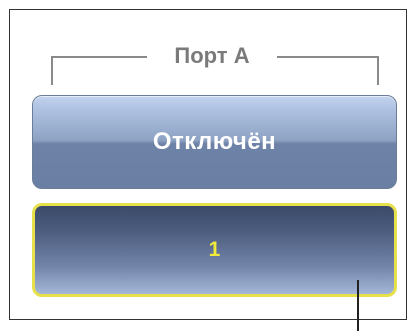 The image size is (417, 331). I want to click on port-title: Порт A, so click(212, 55).